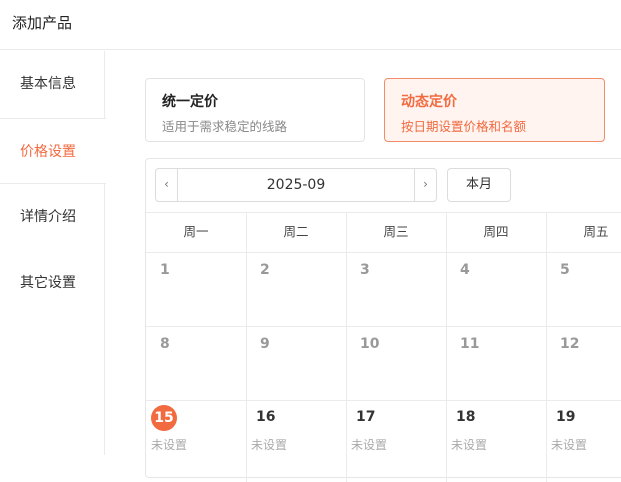 The width and height of the screenshot is (621, 482). Describe the element at coordinates (265, 270) in the screenshot. I see `day-number: 2` at that location.